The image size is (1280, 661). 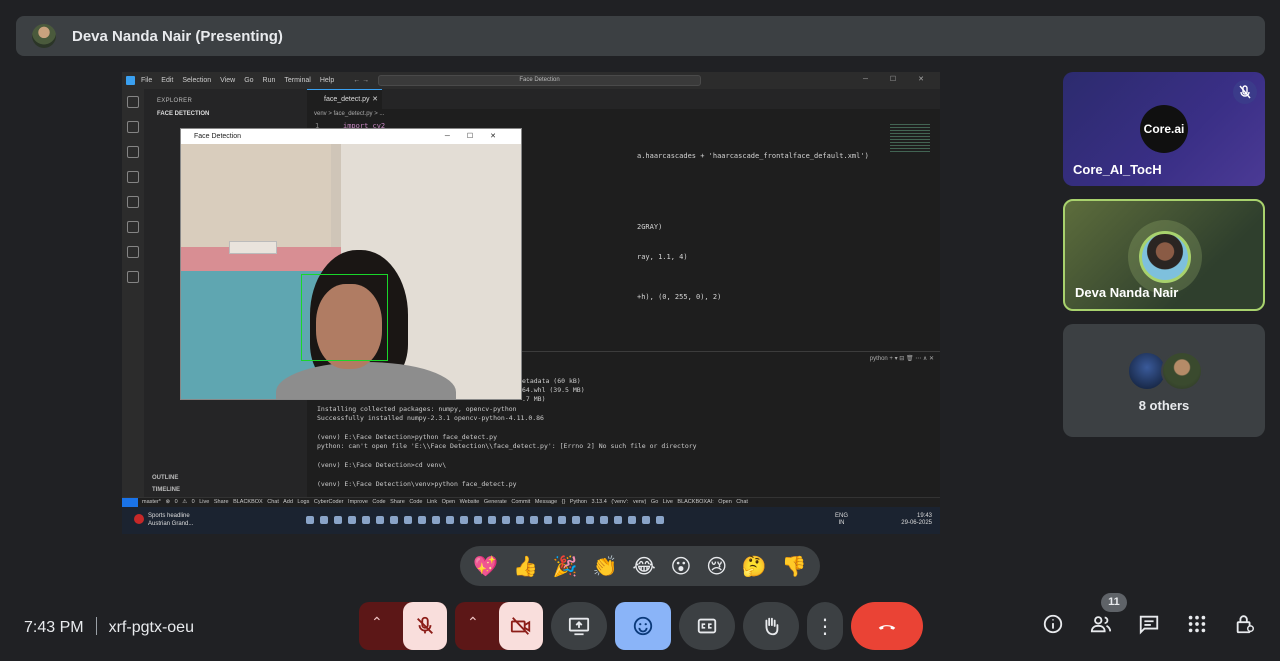 What do you see at coordinates (377, 622) in the screenshot?
I see `mic-options-button: ⌃` at bounding box center [377, 622].